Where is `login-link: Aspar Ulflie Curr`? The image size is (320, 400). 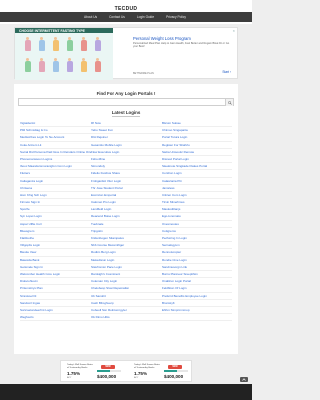 login-link: Aspar Ulflie Curr is located at coordinates (55, 224).